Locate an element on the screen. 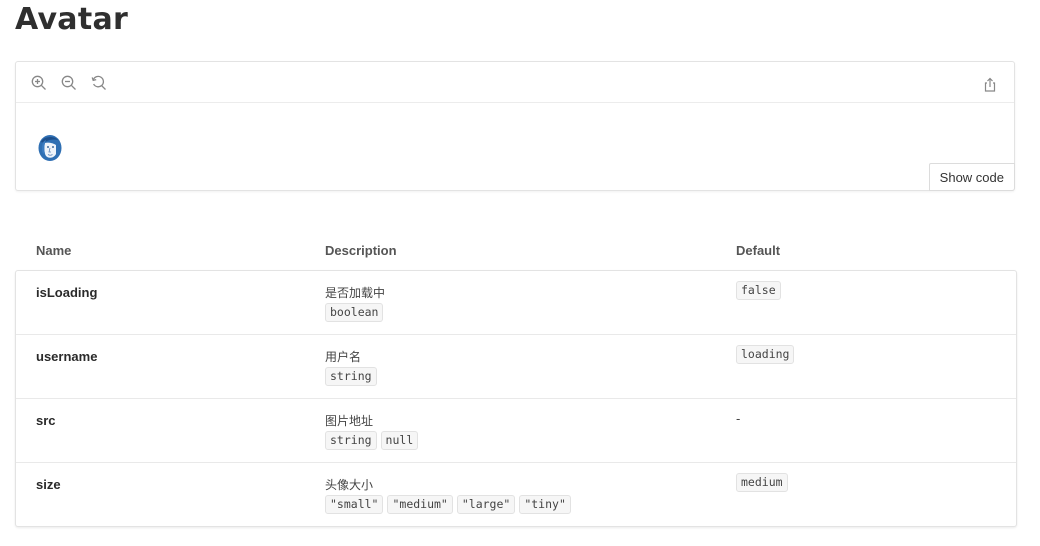 The width and height of the screenshot is (1040, 546). prop-description: 是否加载中 is located at coordinates (355, 293).